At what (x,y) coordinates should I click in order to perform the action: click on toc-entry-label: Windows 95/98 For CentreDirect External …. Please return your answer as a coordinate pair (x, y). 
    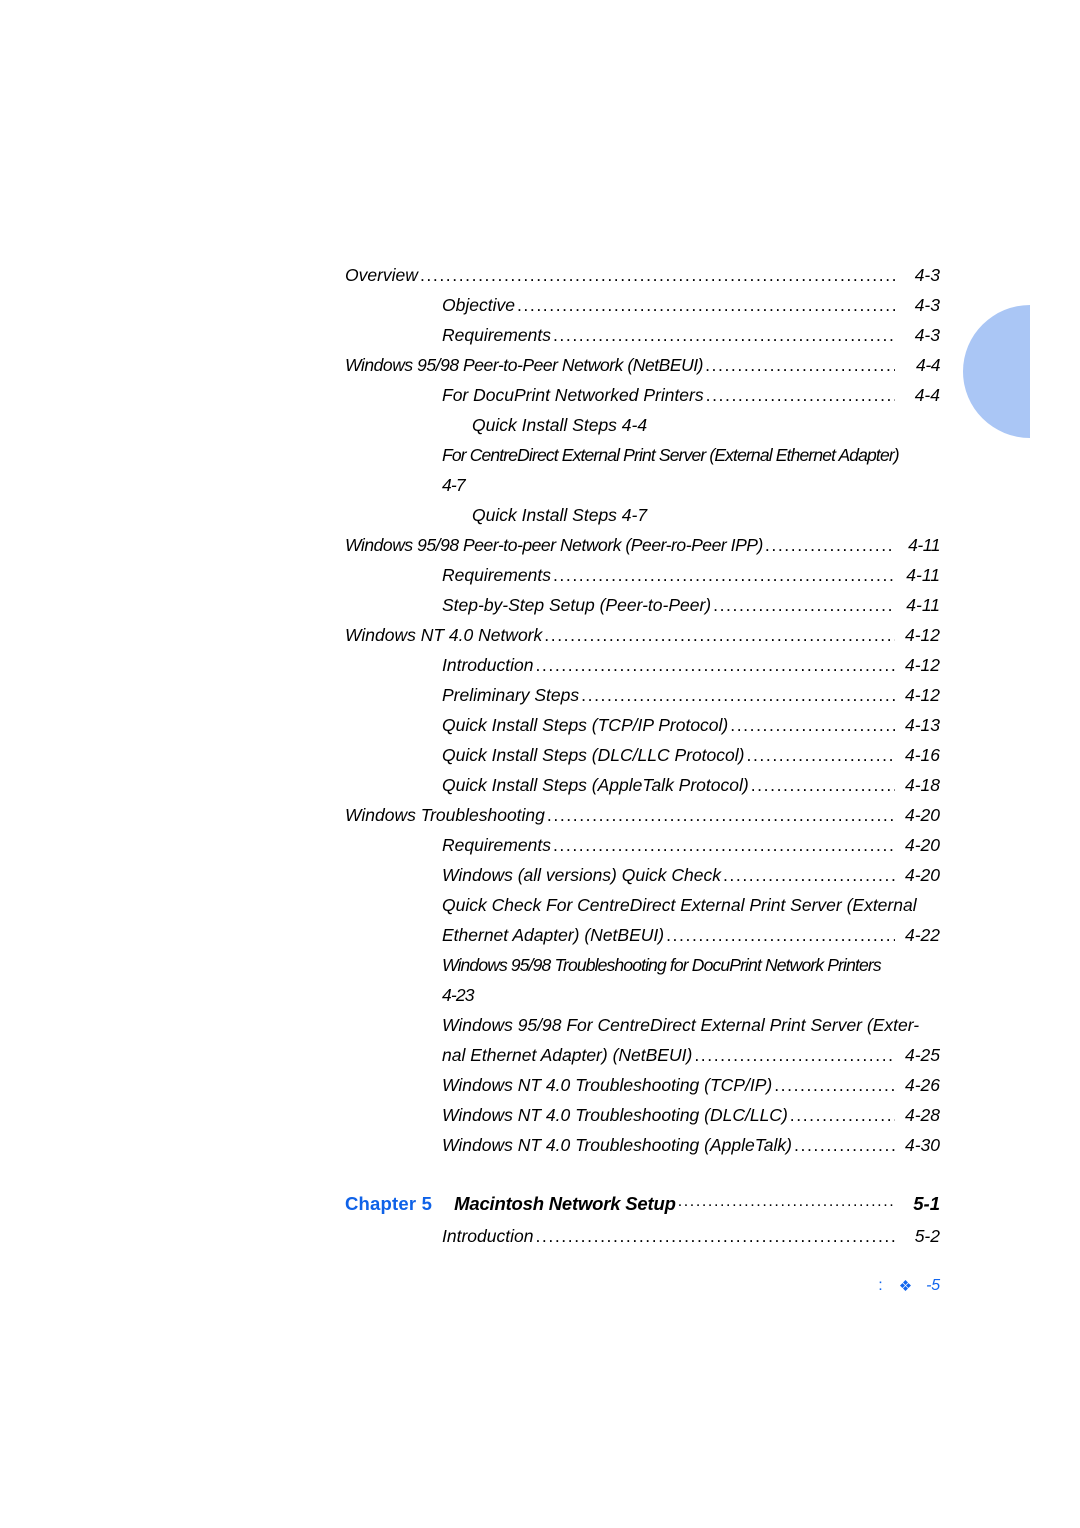
    Looking at the image, I should click on (681, 1025).